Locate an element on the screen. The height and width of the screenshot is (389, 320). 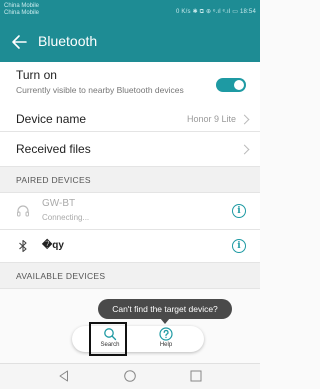
paired-devices-header: PAIRED DEVICES is located at coordinates (130, 180).